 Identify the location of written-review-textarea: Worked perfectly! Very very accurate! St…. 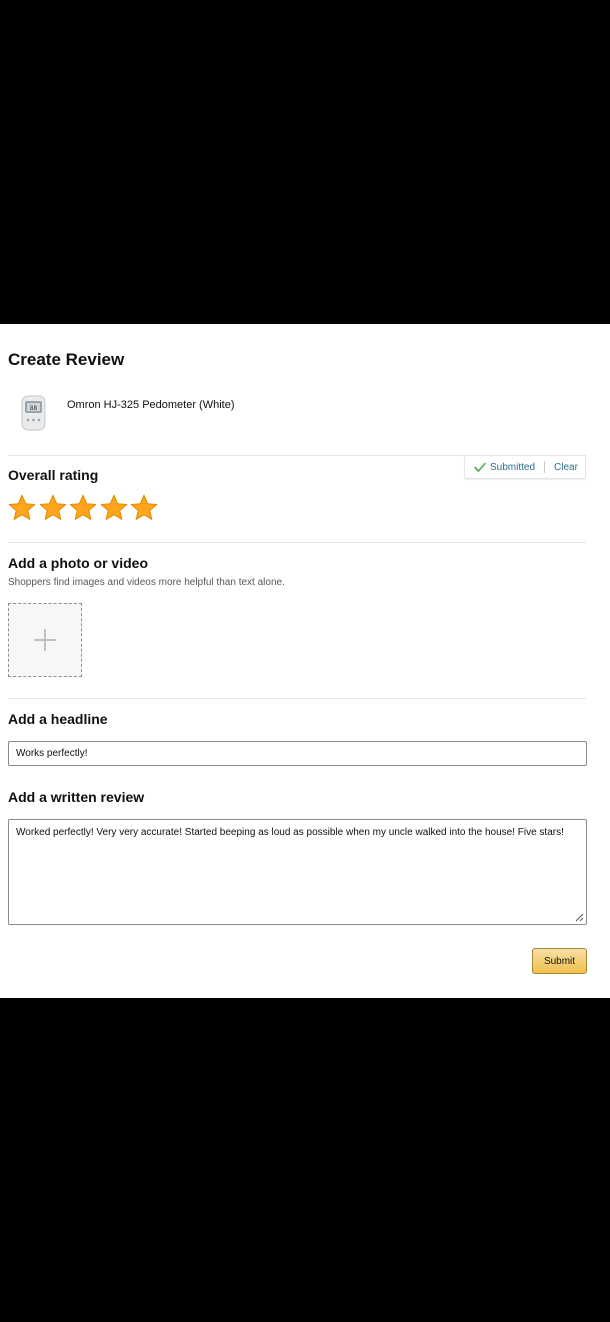
(297, 872).